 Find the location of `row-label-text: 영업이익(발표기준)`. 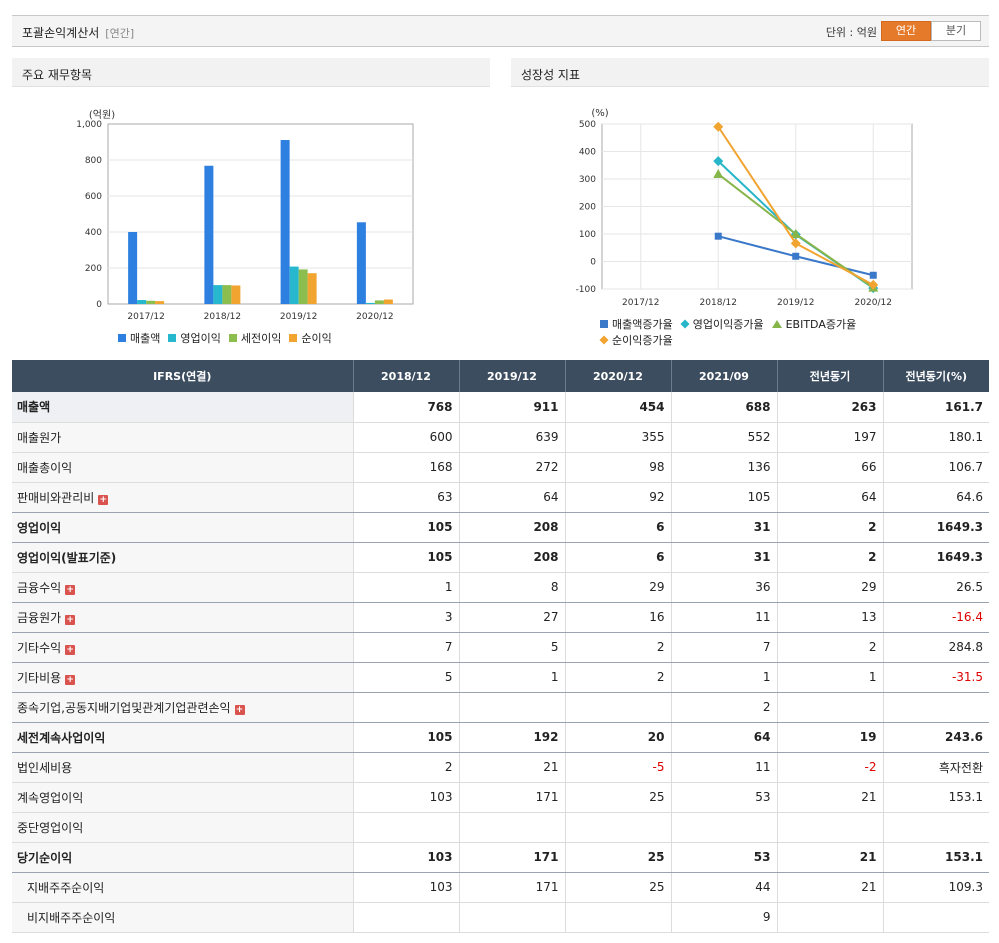

row-label-text: 영업이익(발표기준) is located at coordinates (67, 557).